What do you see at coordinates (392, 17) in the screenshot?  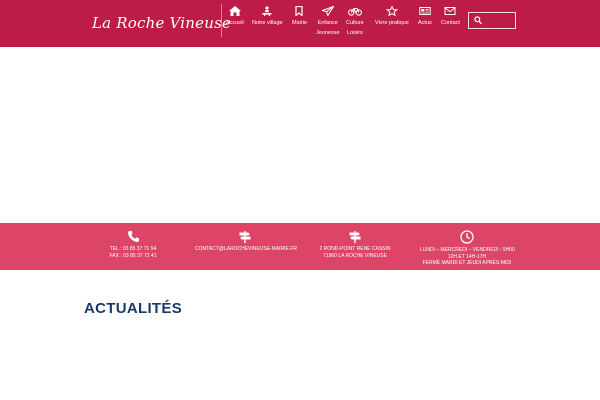 I see `nav-item-vivre-pratique: Vivre pratique` at bounding box center [392, 17].